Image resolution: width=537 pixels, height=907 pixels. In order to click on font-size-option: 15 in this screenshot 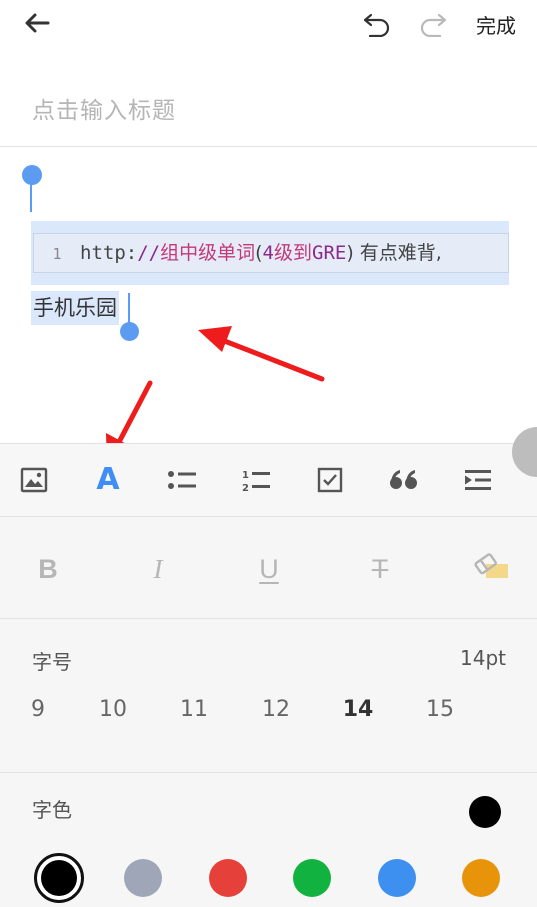, I will do `click(440, 709)`.